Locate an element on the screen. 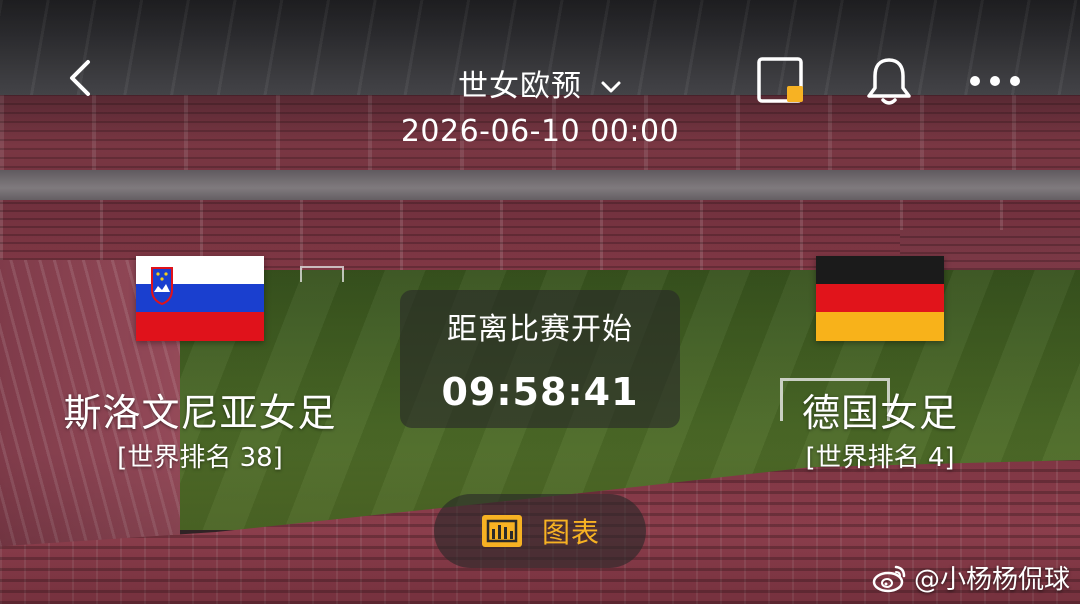 This screenshot has width=1080, height=604. chevron-left-icon is located at coordinates (80, 78).